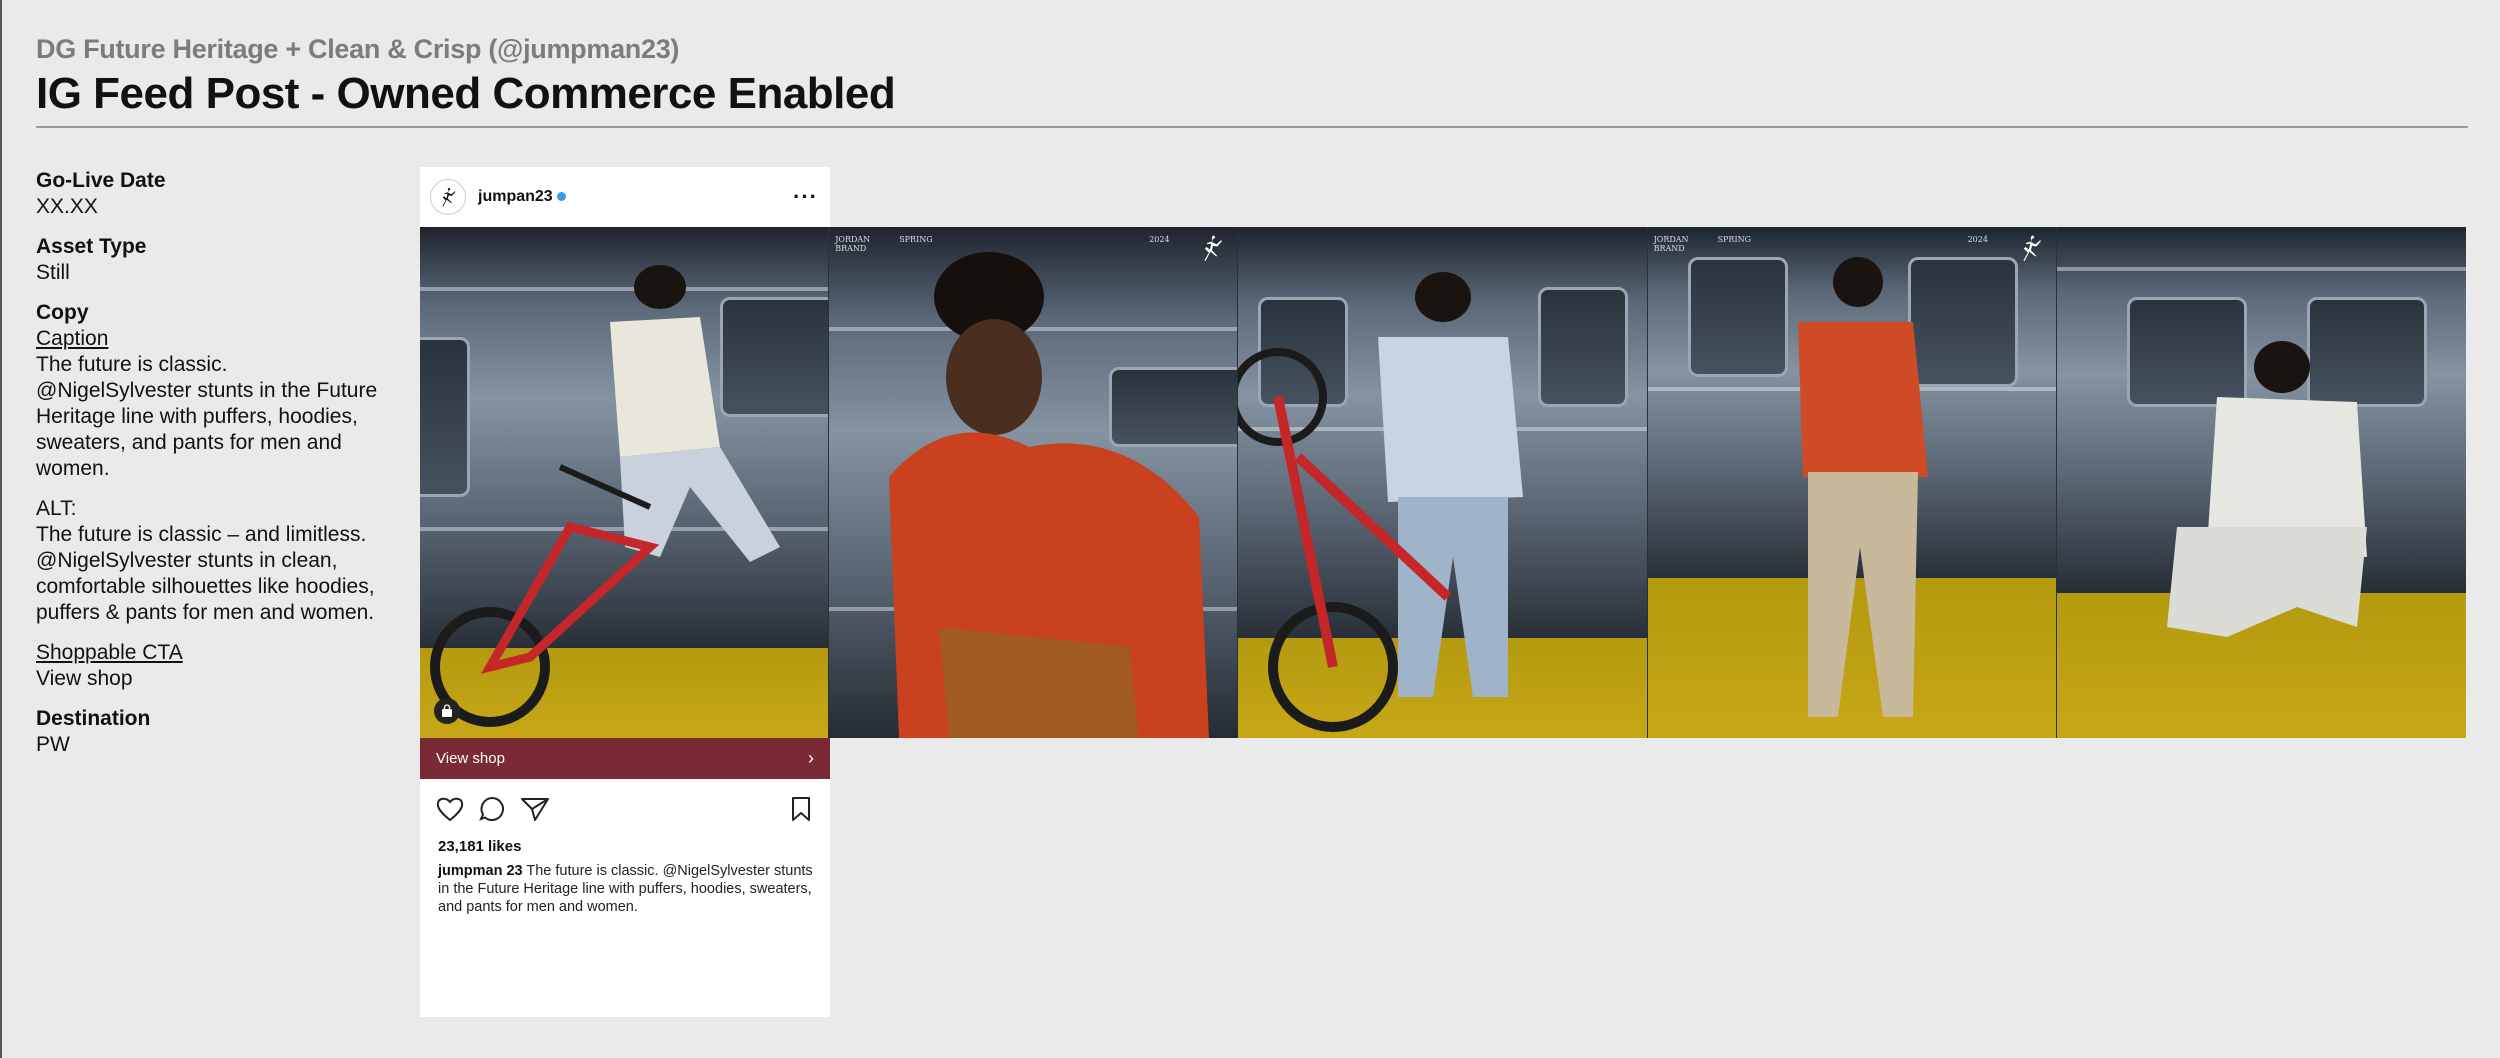 The width and height of the screenshot is (2500, 1058). I want to click on post-actions, so click(626, 810).